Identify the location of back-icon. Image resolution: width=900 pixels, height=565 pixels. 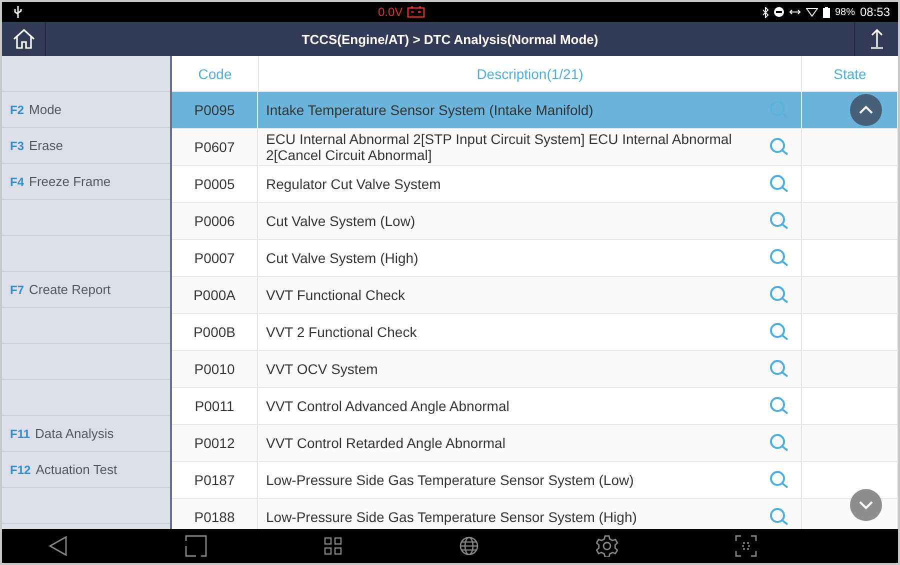
(58, 546).